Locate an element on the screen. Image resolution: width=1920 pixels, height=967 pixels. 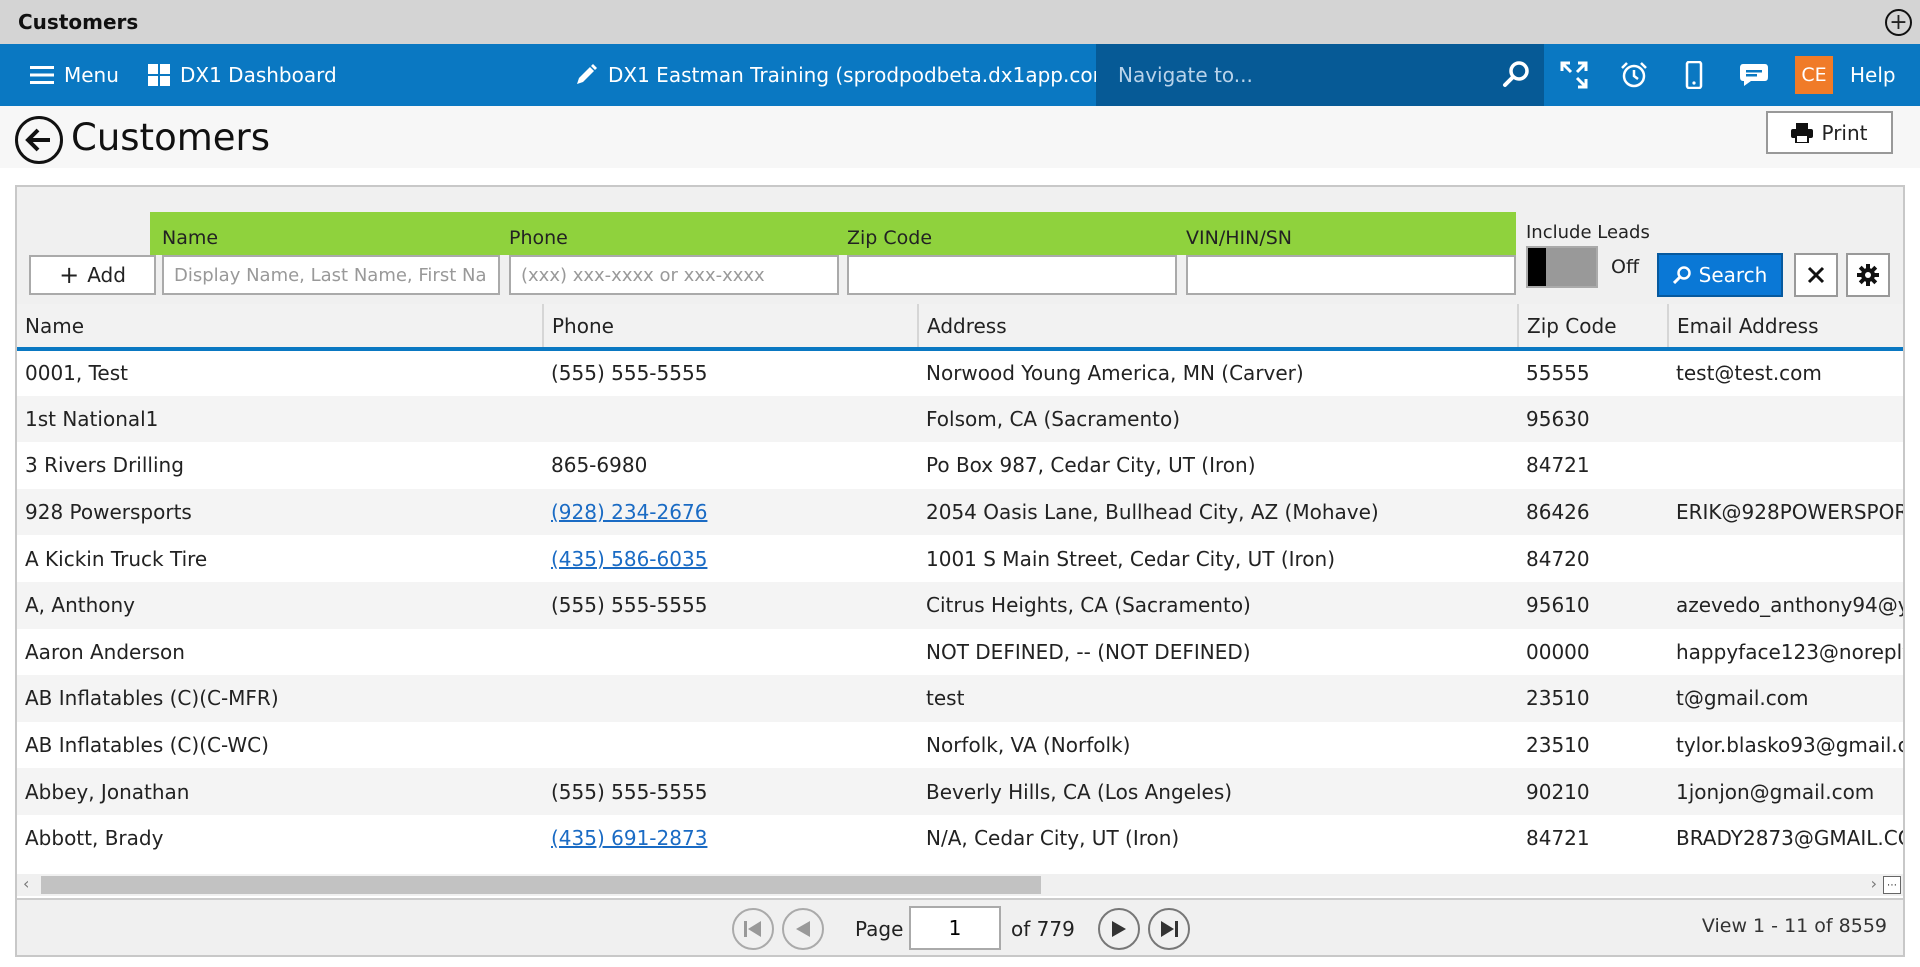
add-customer-button: + Add is located at coordinates (92, 275).